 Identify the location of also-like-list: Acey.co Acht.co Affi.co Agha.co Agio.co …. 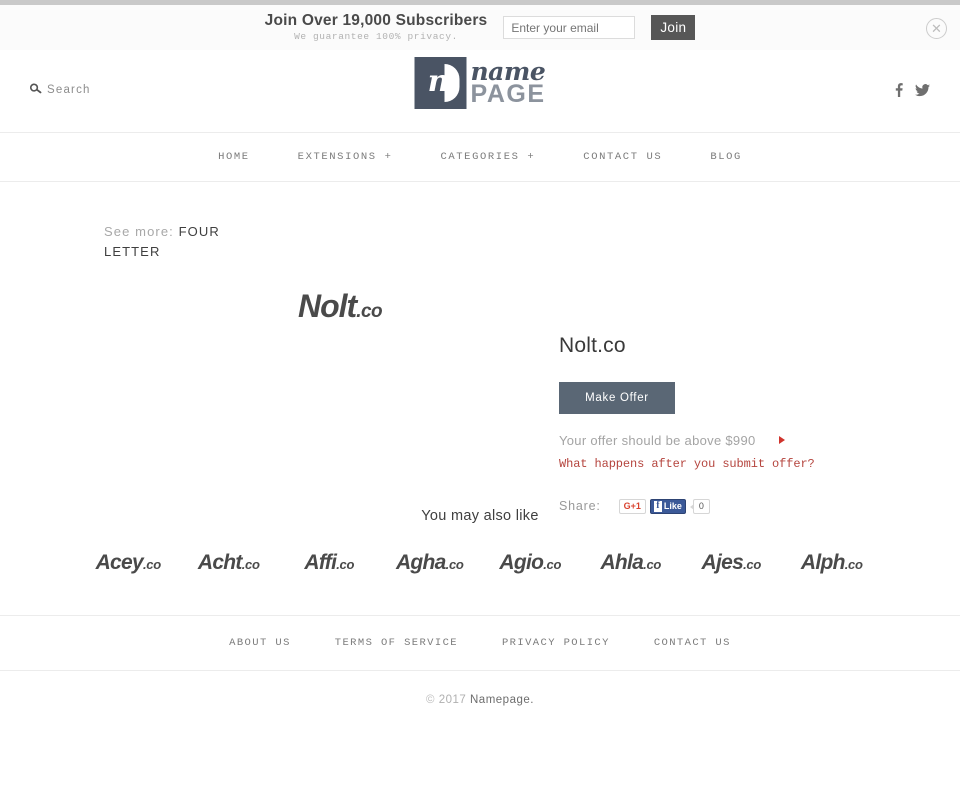
(480, 562).